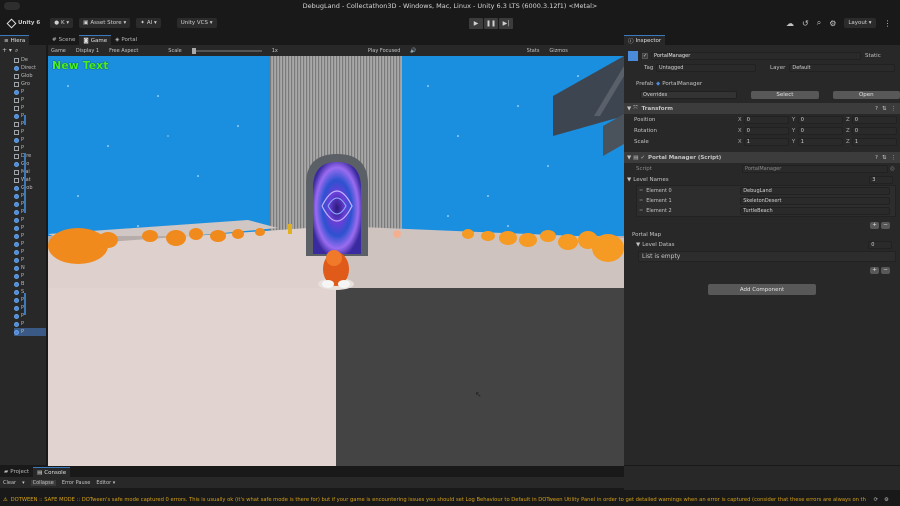 The image size is (900, 506). Describe the element at coordinates (7, 50) in the screenshot. I see `add-icon: + ▾` at that location.